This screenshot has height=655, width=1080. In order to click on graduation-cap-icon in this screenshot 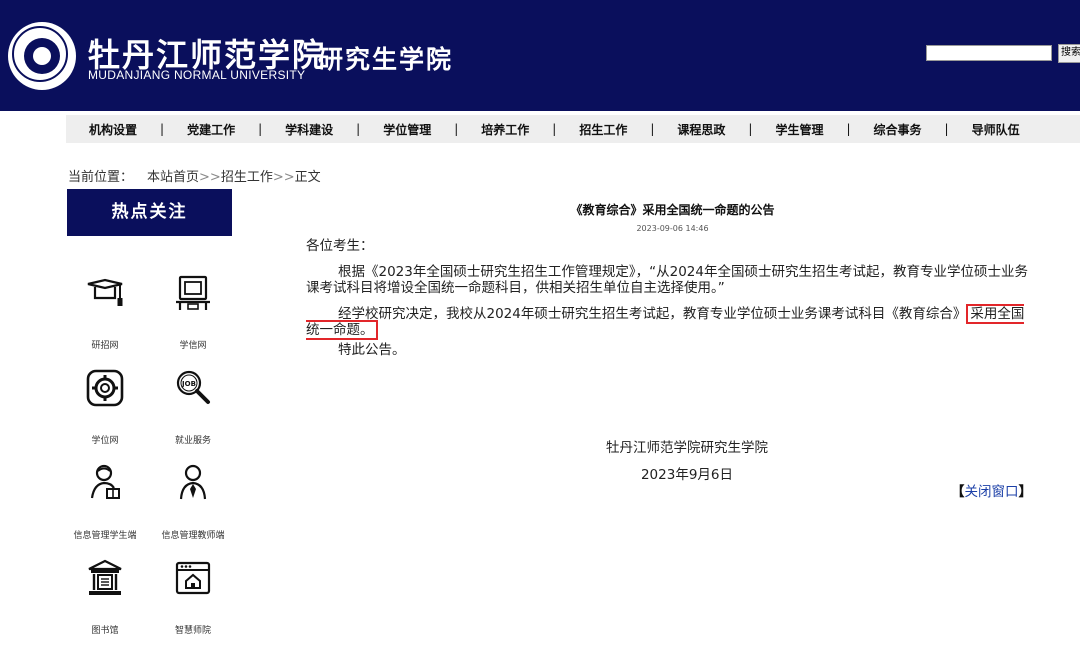, I will do `click(105, 292)`.